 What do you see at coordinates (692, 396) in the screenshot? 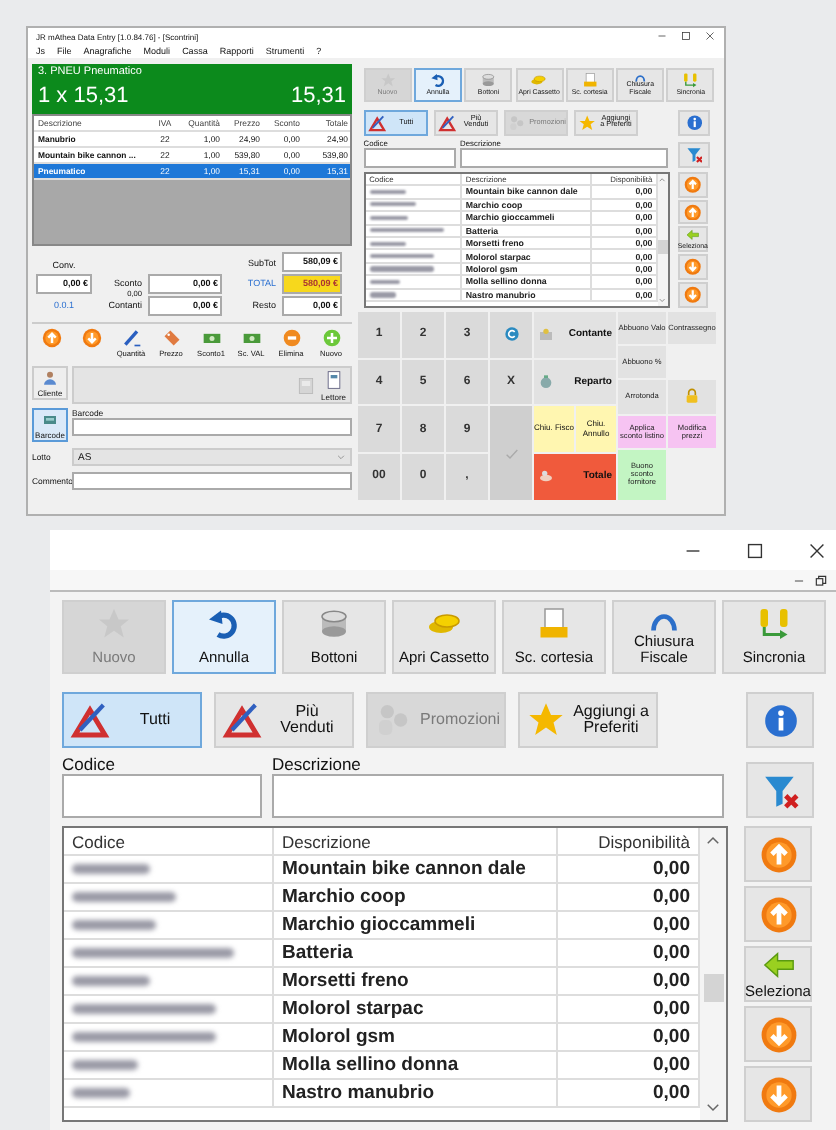
I see `lock-icon` at bounding box center [692, 396].